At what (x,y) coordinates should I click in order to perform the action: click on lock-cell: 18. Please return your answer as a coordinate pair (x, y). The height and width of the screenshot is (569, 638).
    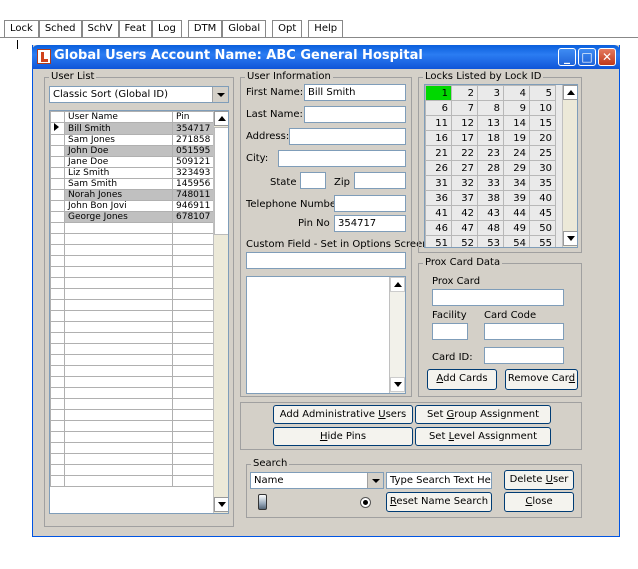
    Looking at the image, I should click on (490, 138).